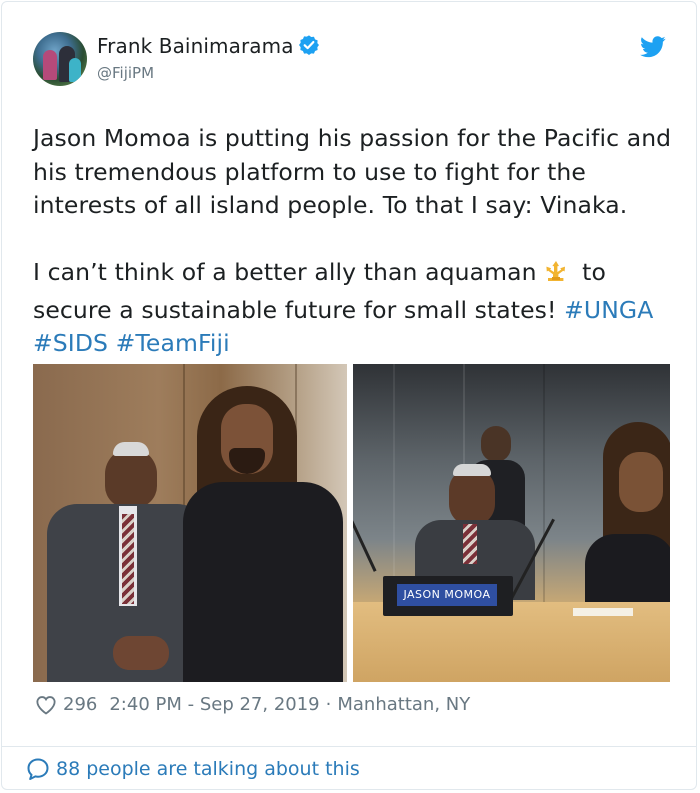 This screenshot has height=793, width=700. What do you see at coordinates (403, 704) in the screenshot?
I see `location: Manhattan, NY` at bounding box center [403, 704].